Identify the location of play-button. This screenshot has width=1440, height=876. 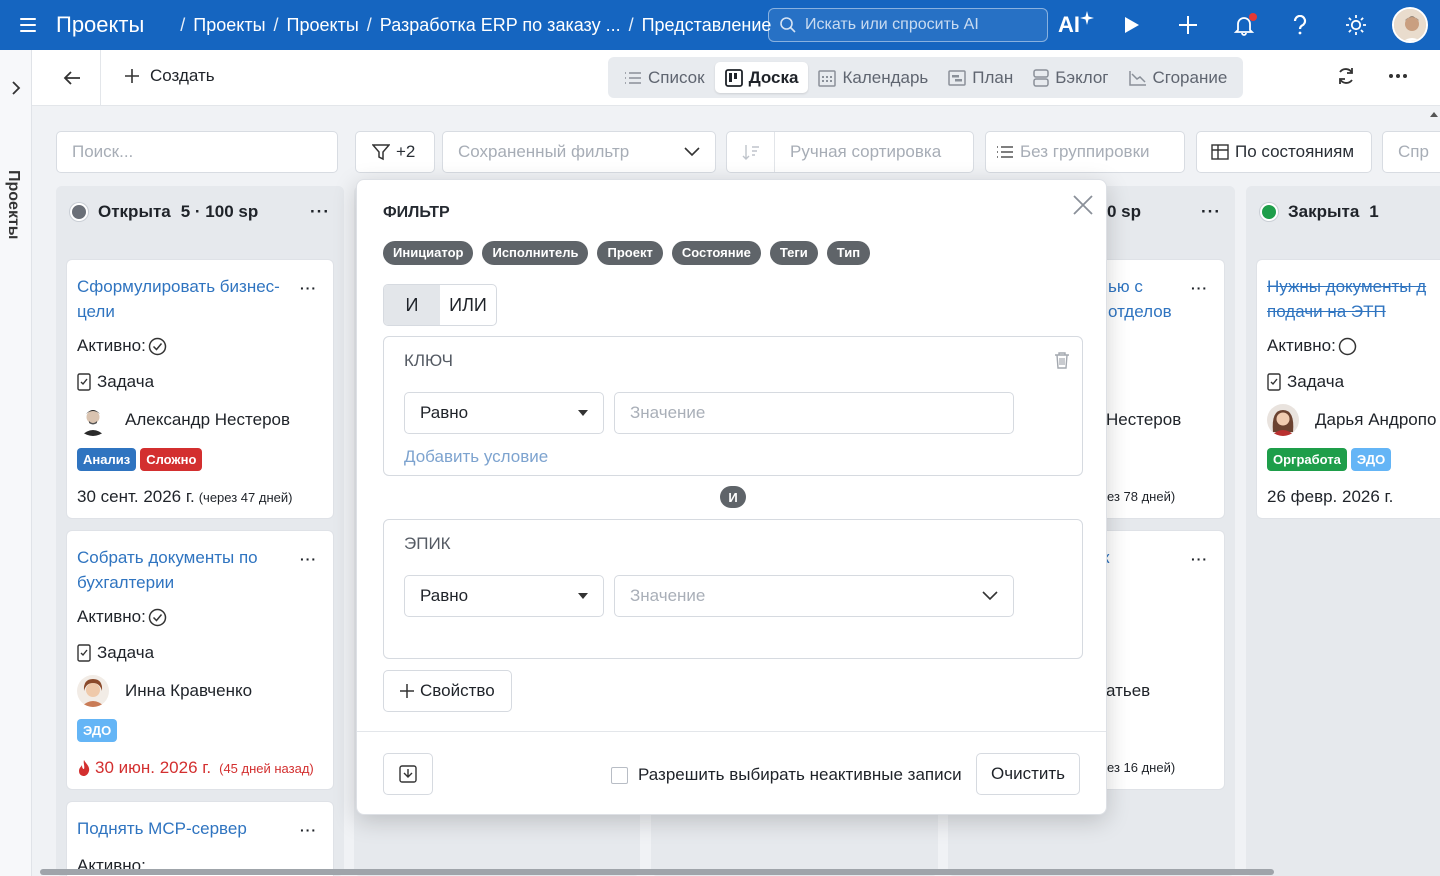
(1132, 25).